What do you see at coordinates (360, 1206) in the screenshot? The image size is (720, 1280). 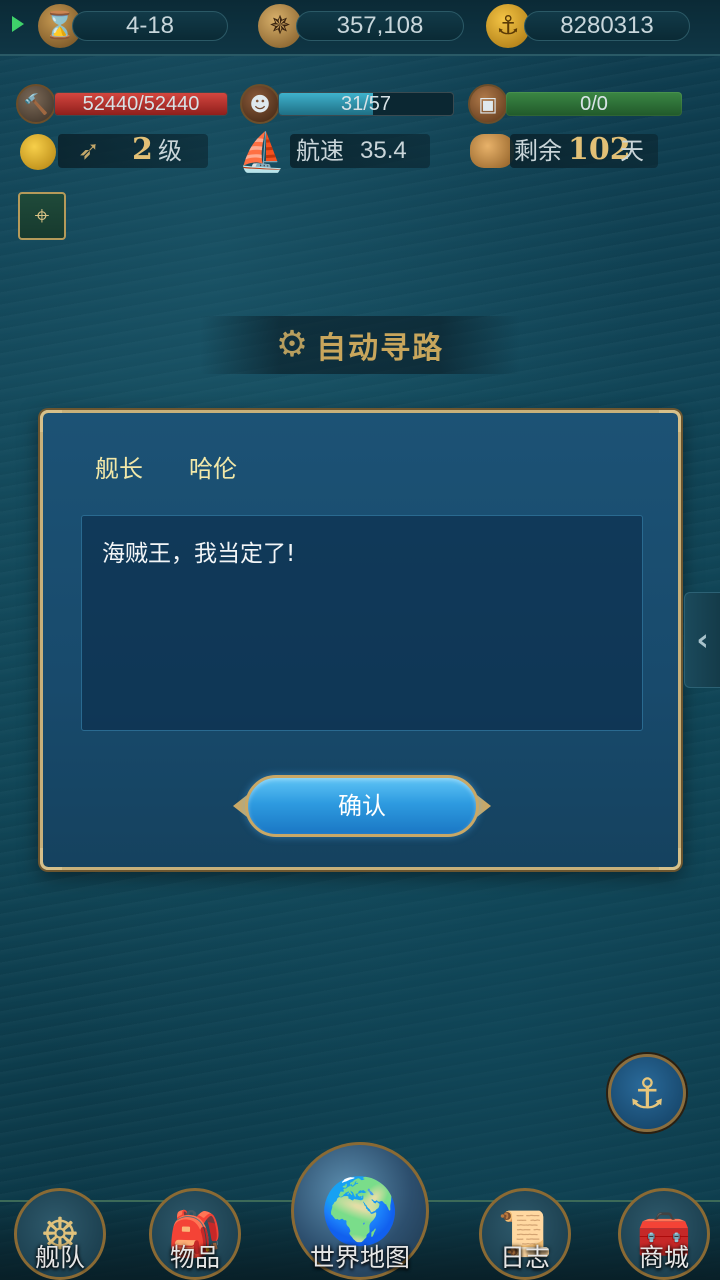 I see `nav-world-map: 🌍 世界地图` at bounding box center [360, 1206].